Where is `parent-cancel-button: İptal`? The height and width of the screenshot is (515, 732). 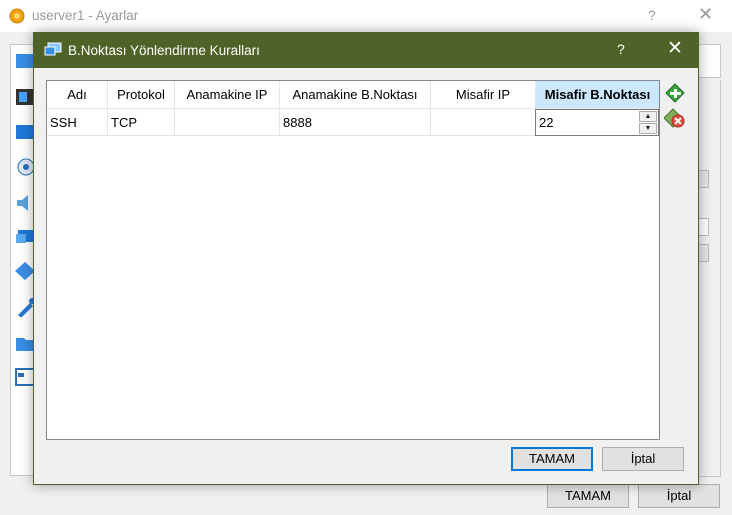 parent-cancel-button: İptal is located at coordinates (679, 496).